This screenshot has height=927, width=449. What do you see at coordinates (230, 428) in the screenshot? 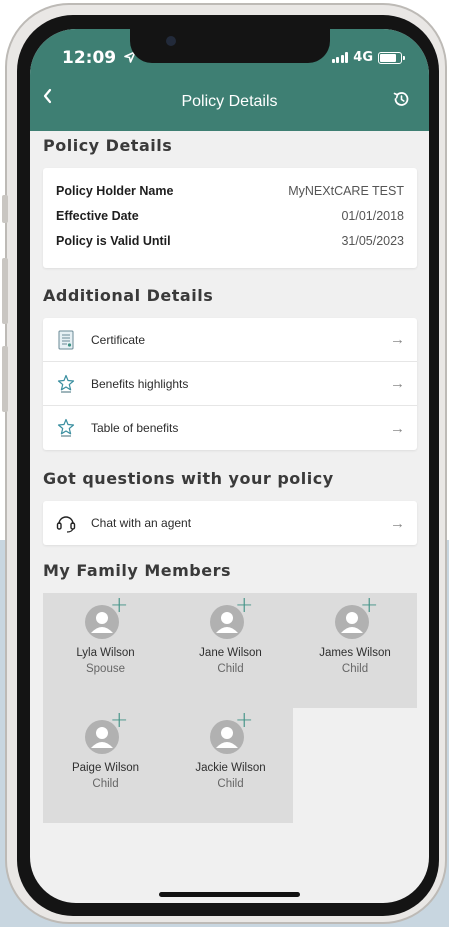
I see `table-of-benefits-link: Table of benefits →` at bounding box center [230, 428].